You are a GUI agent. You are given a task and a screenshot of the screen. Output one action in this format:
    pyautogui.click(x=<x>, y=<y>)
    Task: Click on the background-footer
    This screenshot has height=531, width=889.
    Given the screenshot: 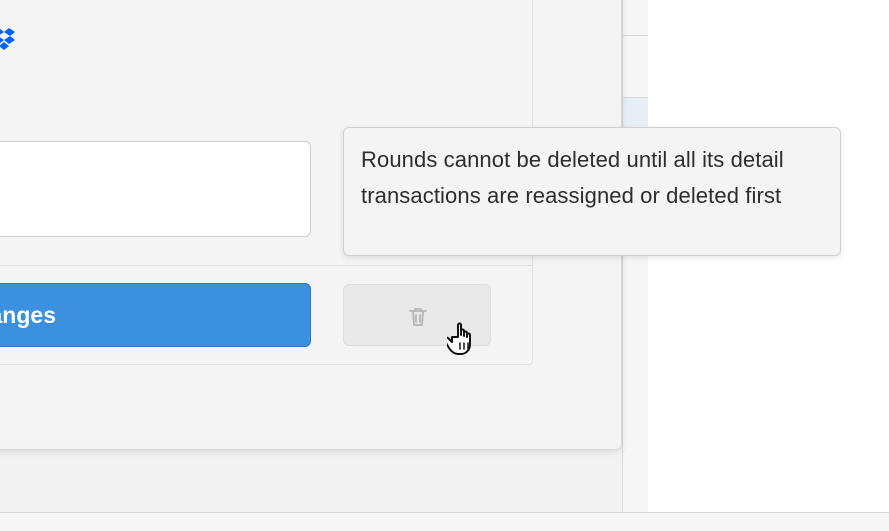 What is the action you would take?
    pyautogui.click(x=444, y=521)
    